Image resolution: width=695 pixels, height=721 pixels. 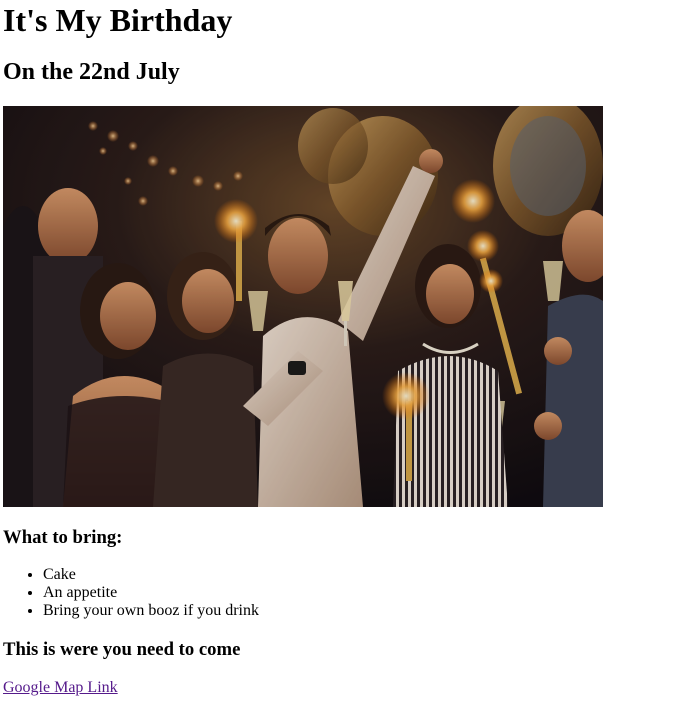 What do you see at coordinates (369, 575) in the screenshot?
I see `list-item: Cake` at bounding box center [369, 575].